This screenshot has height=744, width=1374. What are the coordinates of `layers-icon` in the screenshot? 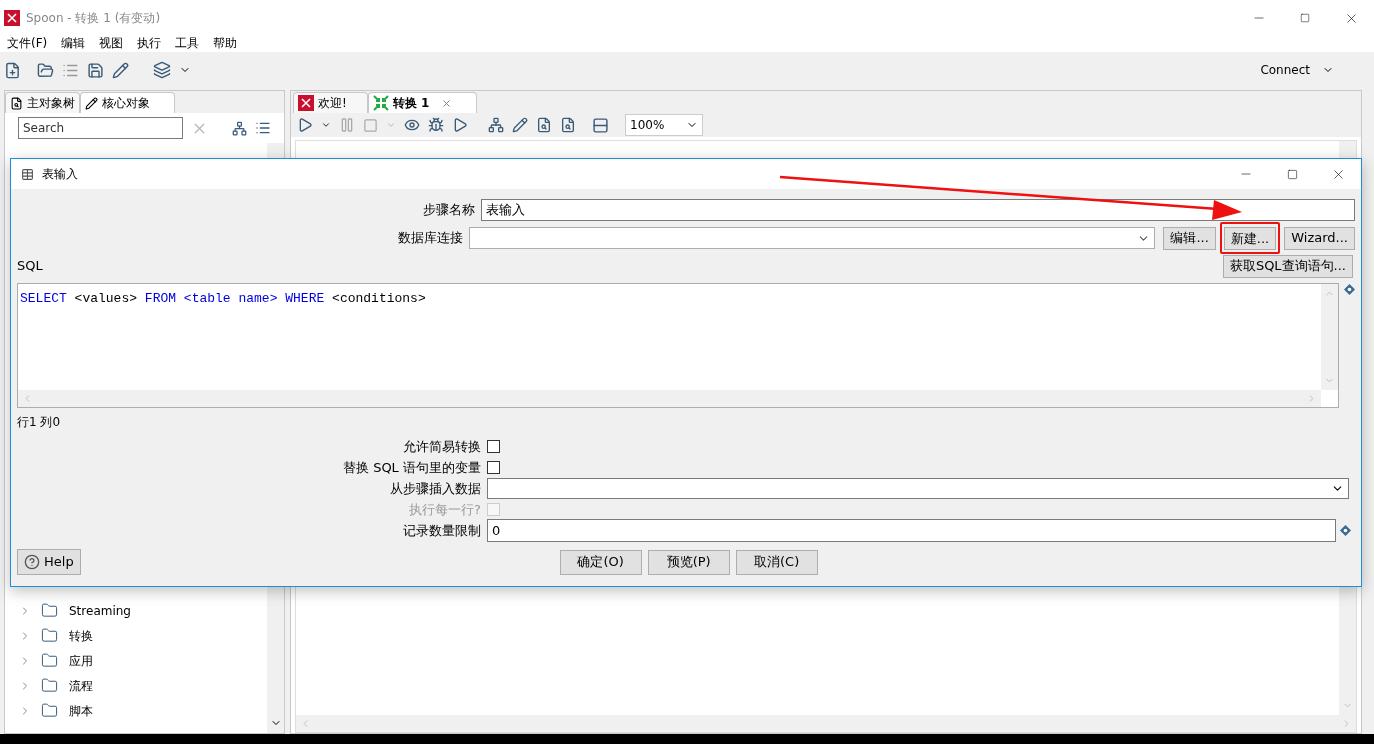 It's located at (162, 70).